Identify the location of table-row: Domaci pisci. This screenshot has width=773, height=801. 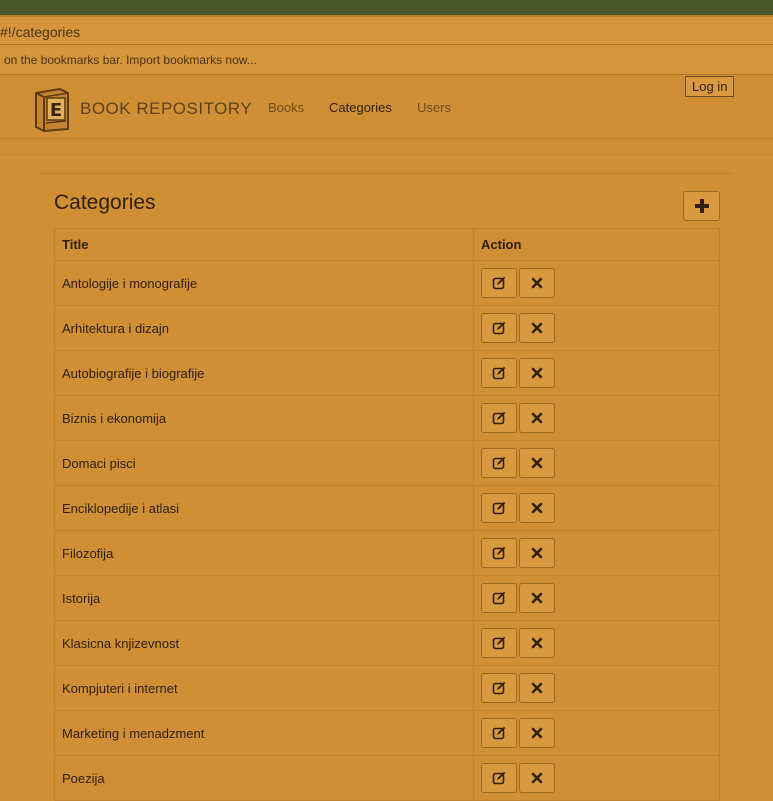
(387, 463).